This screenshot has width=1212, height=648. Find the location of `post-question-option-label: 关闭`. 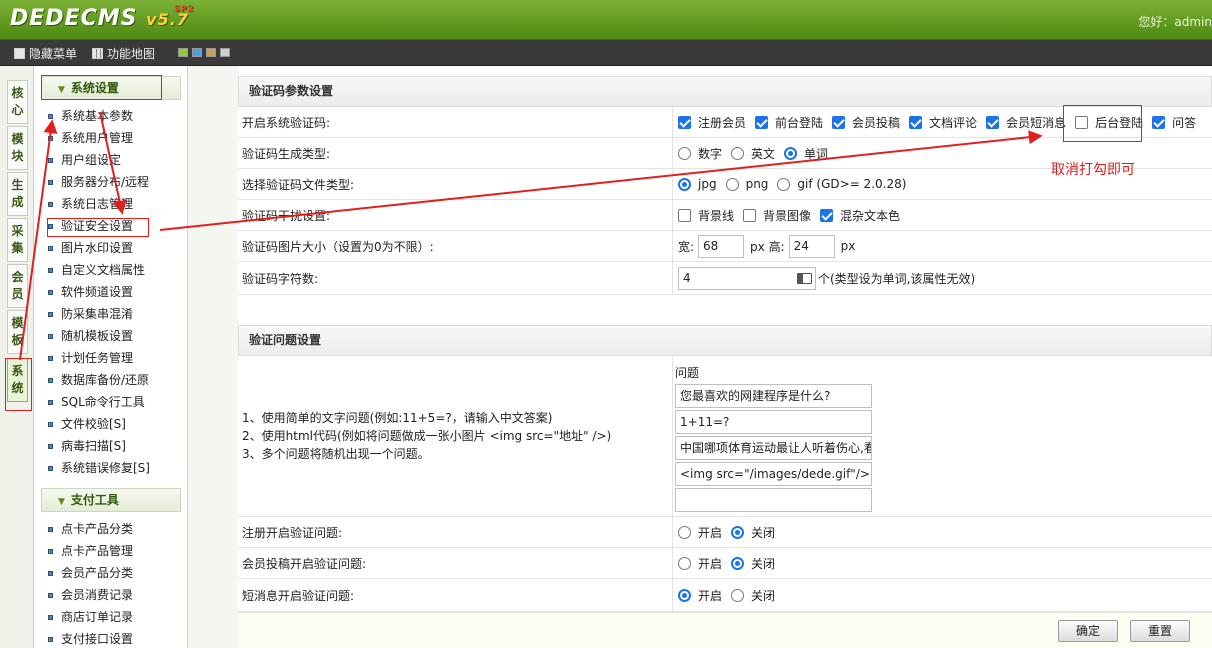

post-question-option-label: 关闭 is located at coordinates (763, 563).